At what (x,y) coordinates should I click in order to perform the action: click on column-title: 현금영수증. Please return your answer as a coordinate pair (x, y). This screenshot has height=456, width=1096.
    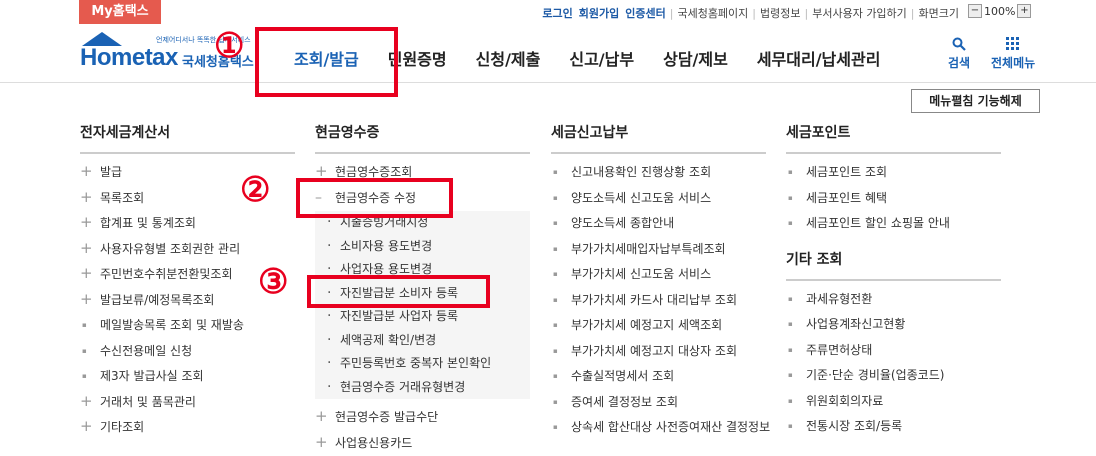
    Looking at the image, I should click on (422, 139).